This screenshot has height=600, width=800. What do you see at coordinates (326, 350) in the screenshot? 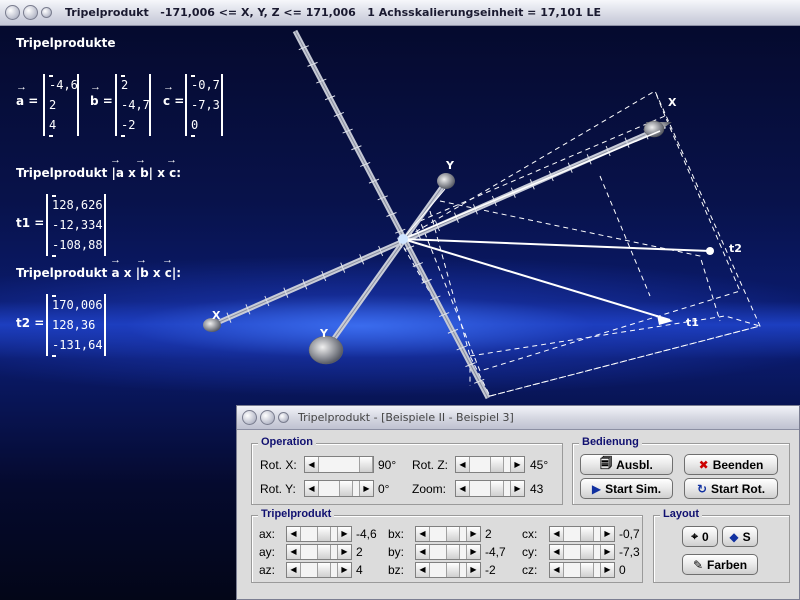
I see `cone-y-neg` at bounding box center [326, 350].